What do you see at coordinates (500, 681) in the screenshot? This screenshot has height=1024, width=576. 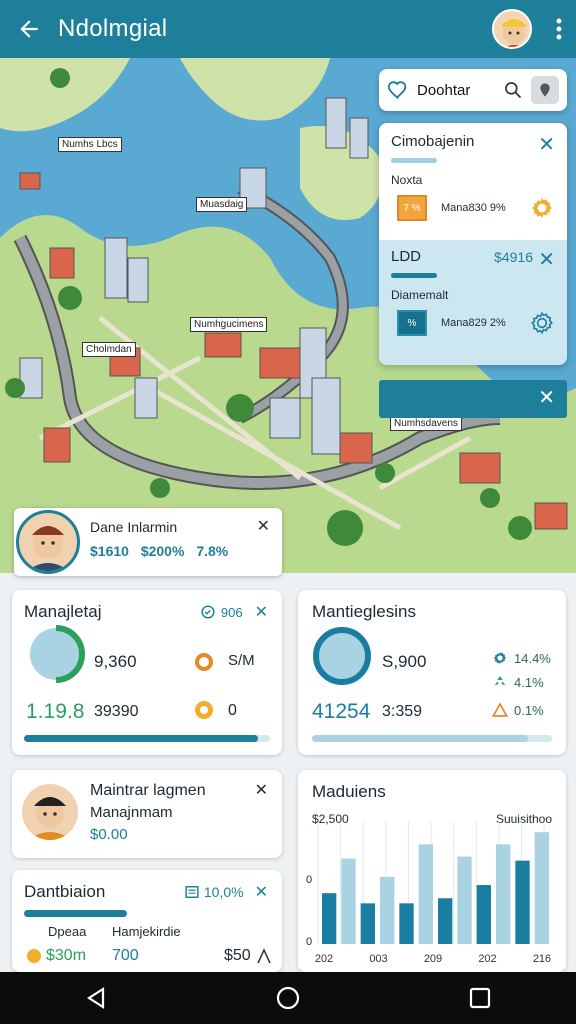 I see `recycle-icon` at bounding box center [500, 681].